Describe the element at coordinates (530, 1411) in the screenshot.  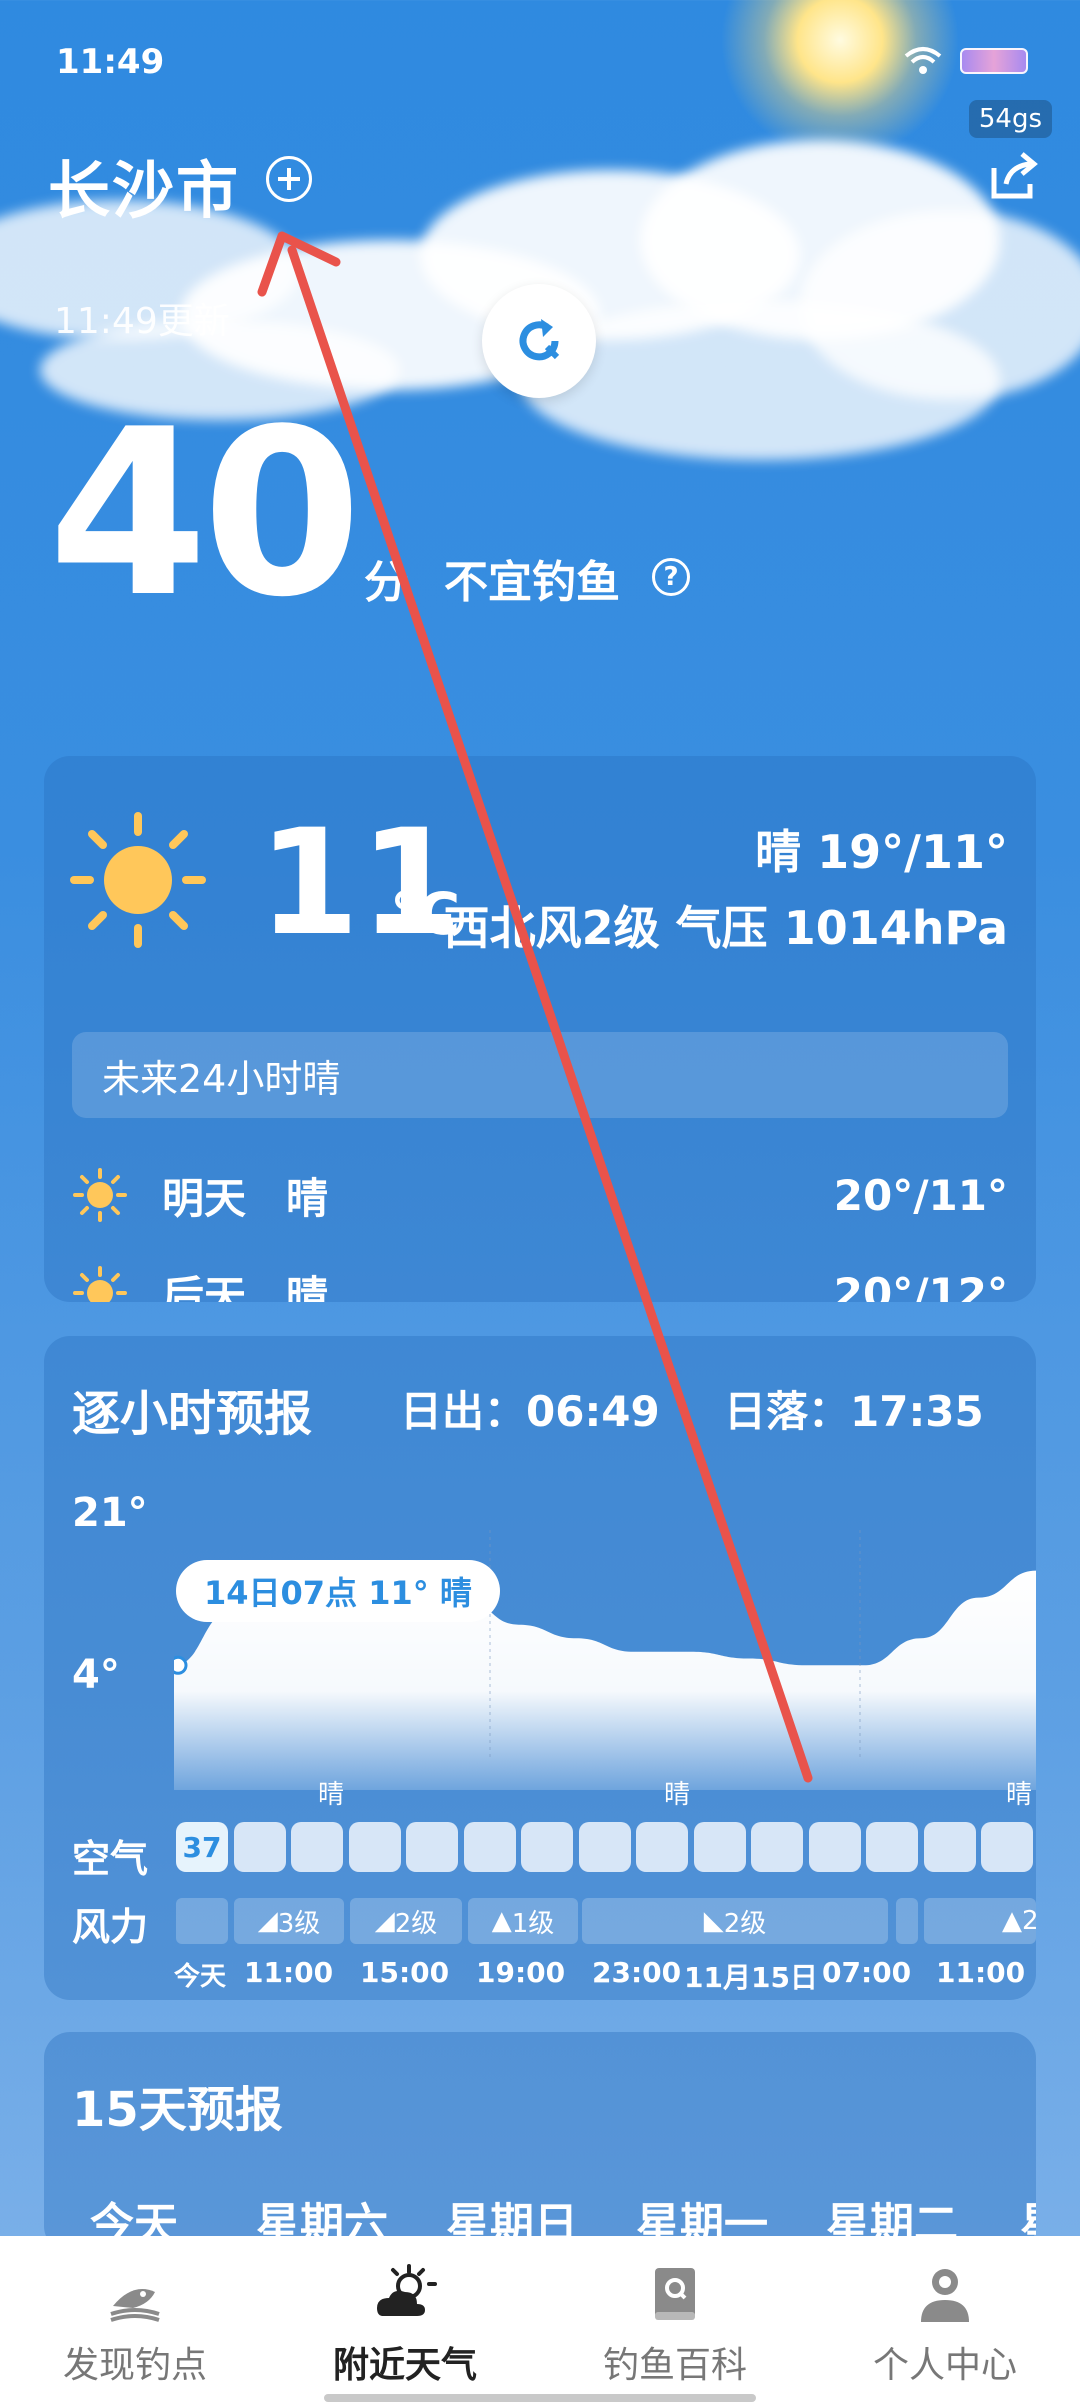
I see `sunrise-time: 日出：06:49` at that location.